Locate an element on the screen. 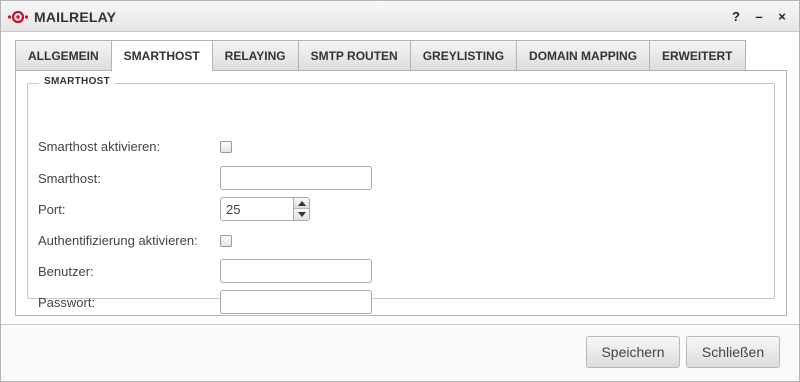 Image resolution: width=800 pixels, height=382 pixels. port-input is located at coordinates (257, 209).